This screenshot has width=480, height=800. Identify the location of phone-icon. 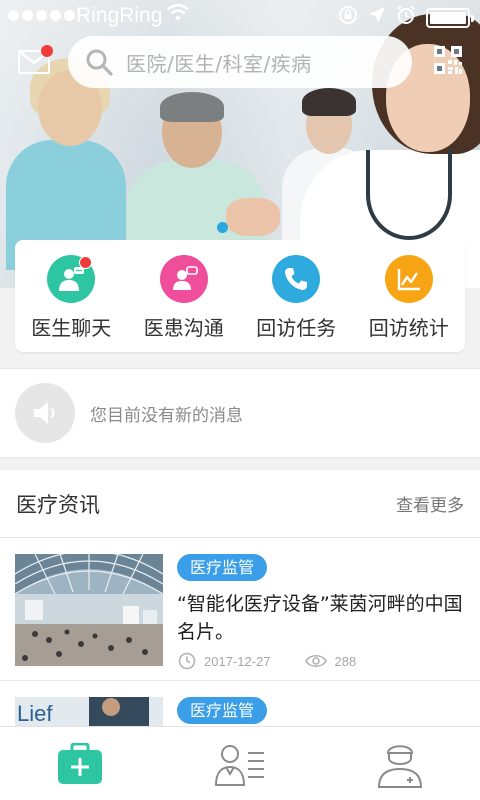
(296, 279).